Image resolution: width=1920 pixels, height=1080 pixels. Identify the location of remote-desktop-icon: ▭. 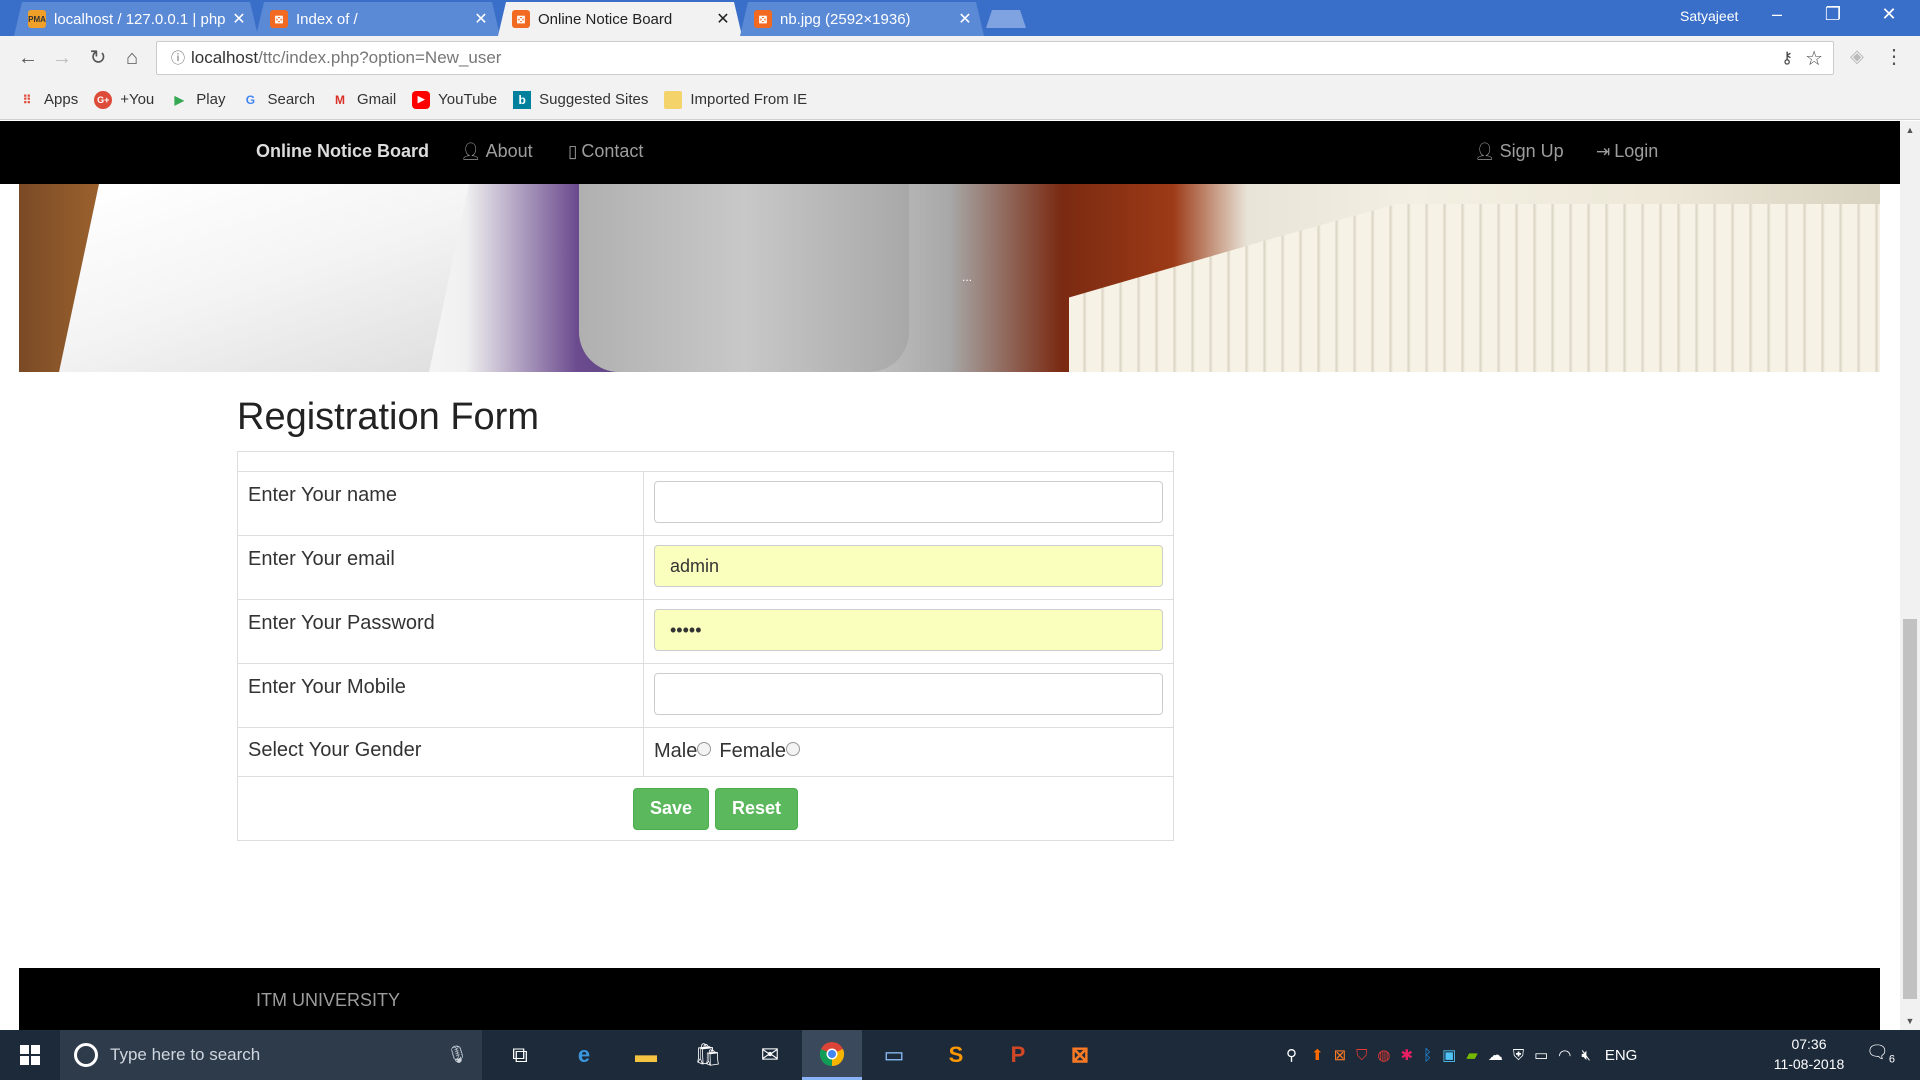
(894, 1055).